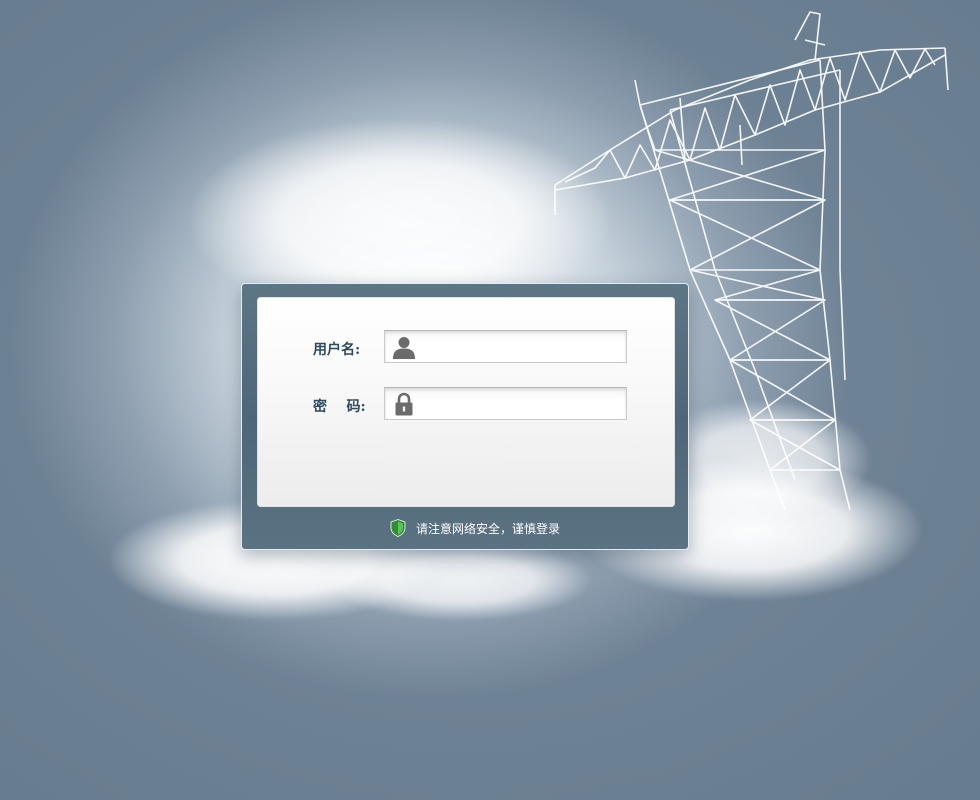  What do you see at coordinates (488, 528) in the screenshot?
I see `security-notice-text: 请注意网络安全，谨慎登录` at bounding box center [488, 528].